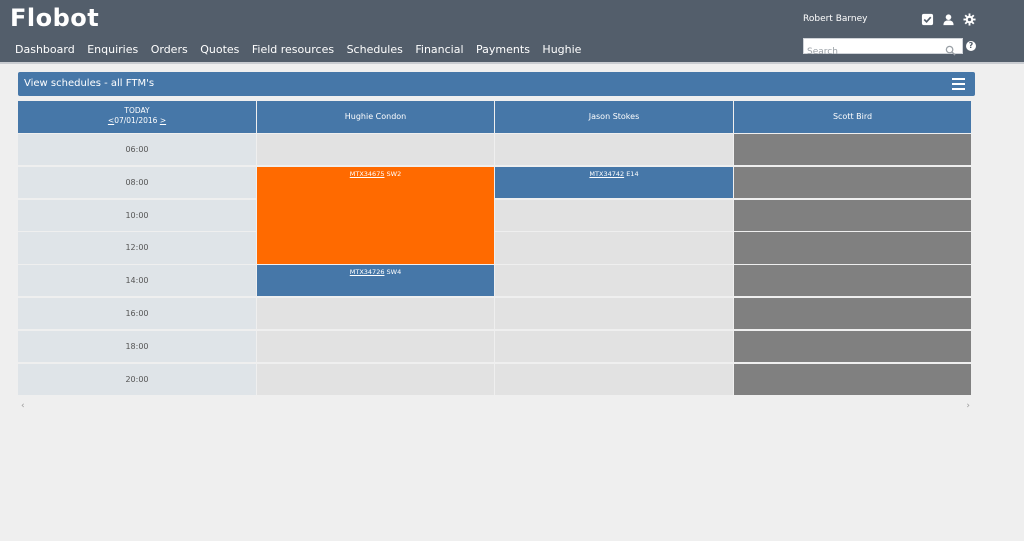 Image resolution: width=1024 pixels, height=541 pixels. I want to click on nav-dashboard: Dashboard, so click(45, 49).